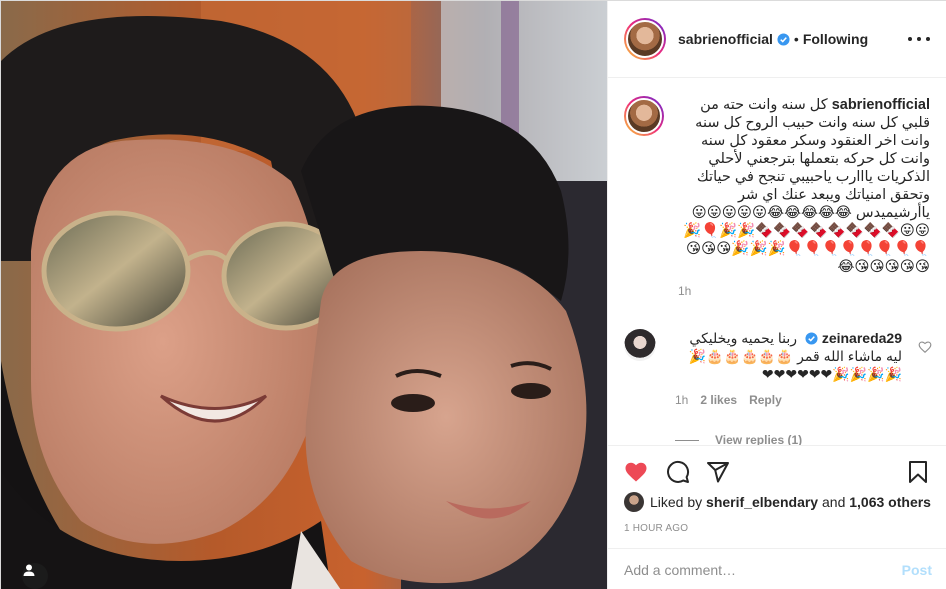 This screenshot has height=589, width=946. What do you see at coordinates (644, 116) in the screenshot?
I see `caption-avatar` at bounding box center [644, 116].